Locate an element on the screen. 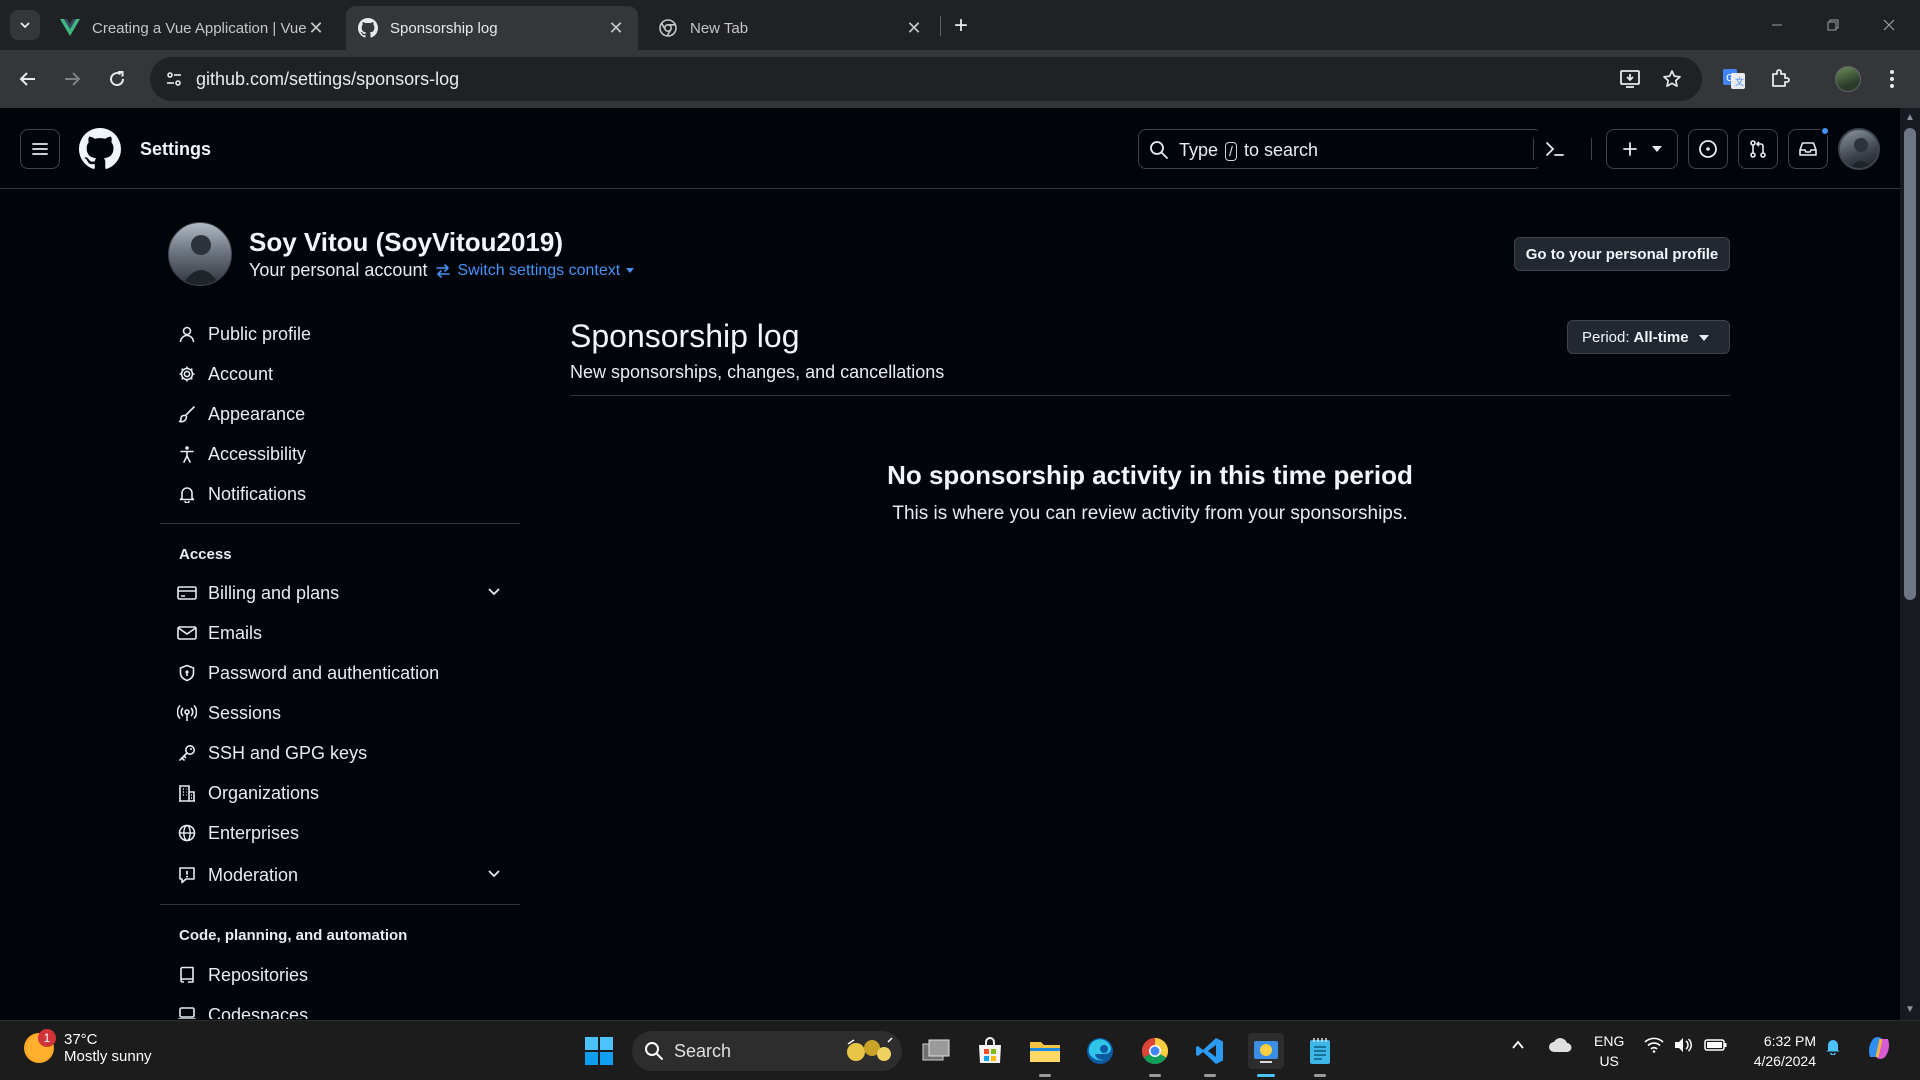 This screenshot has width=1920, height=1080. sidebar-item-organizations: Organizations is located at coordinates (346, 793).